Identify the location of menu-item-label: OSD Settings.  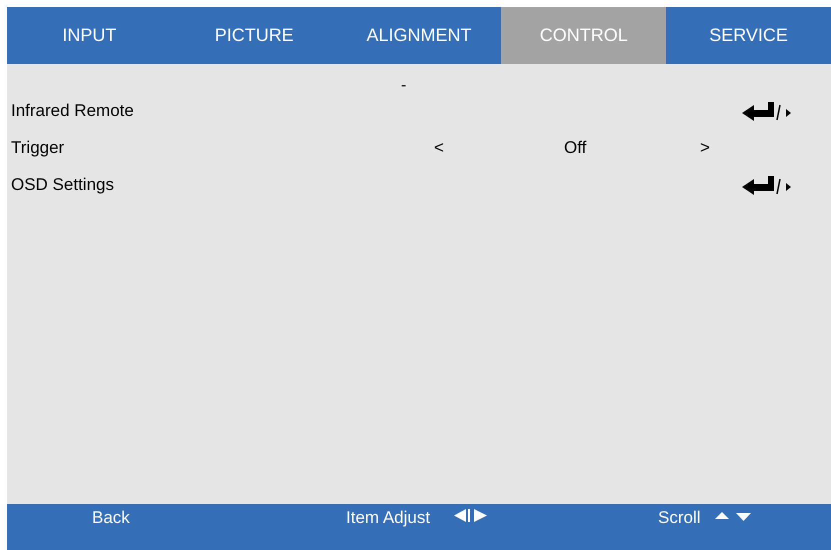
(62, 185).